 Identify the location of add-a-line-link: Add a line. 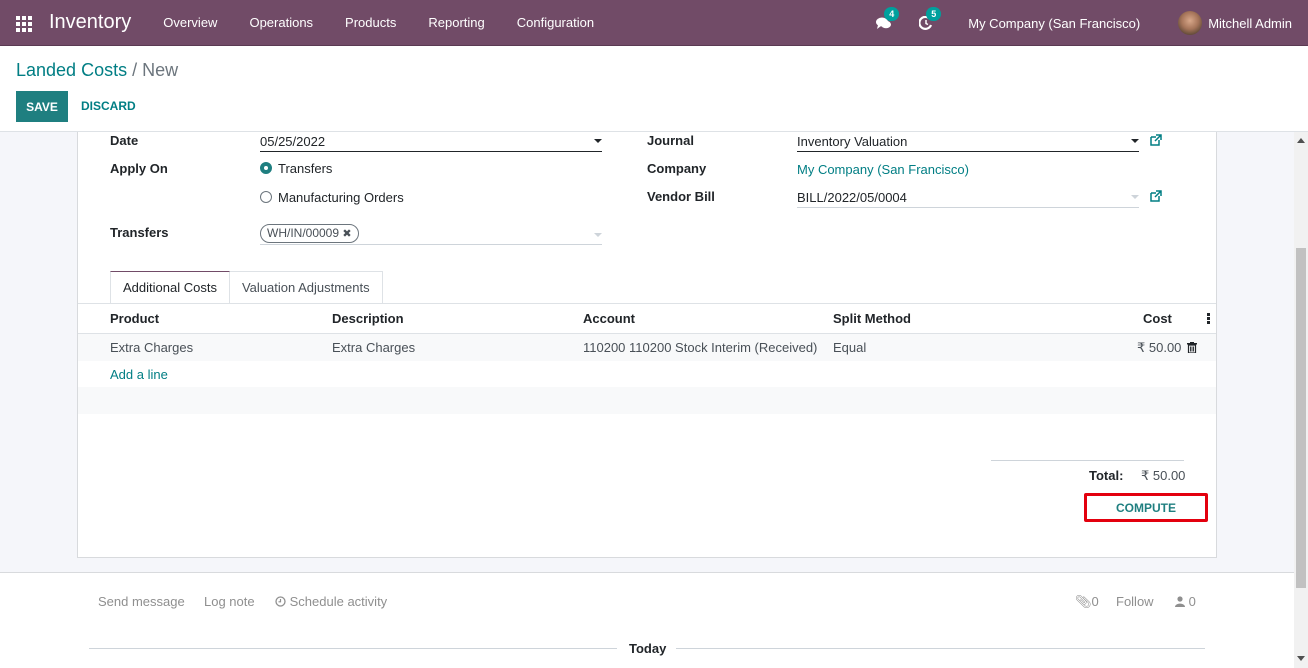
(139, 374).